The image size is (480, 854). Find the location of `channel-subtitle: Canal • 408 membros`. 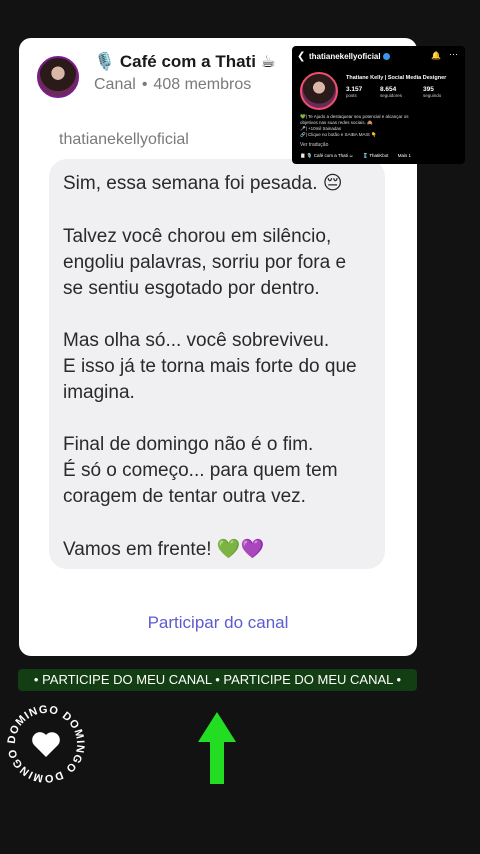

channel-subtitle: Canal • 408 membros is located at coordinates (172, 85).